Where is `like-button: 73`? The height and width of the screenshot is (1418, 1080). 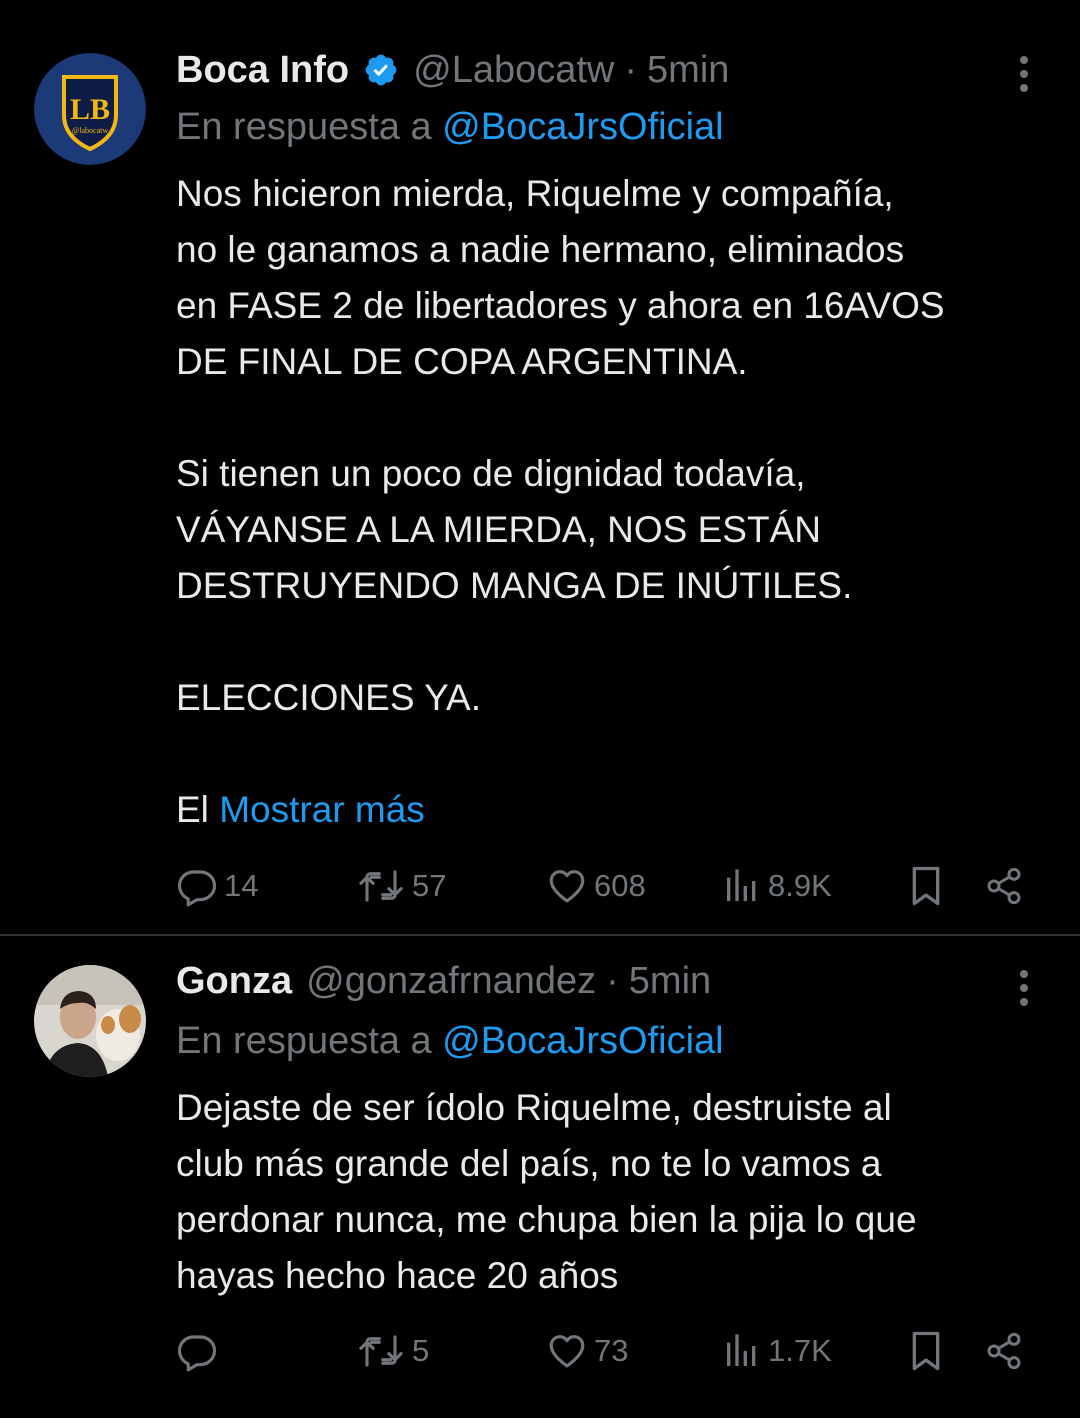
like-button: 73 is located at coordinates (587, 1351).